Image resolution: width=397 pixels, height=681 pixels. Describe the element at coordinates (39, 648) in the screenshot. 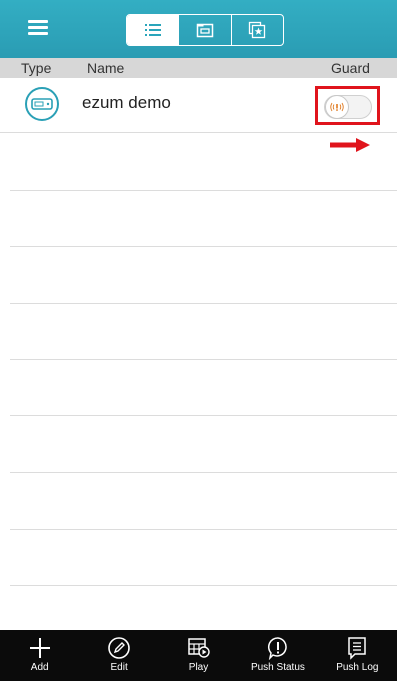

I see `plus-icon` at that location.